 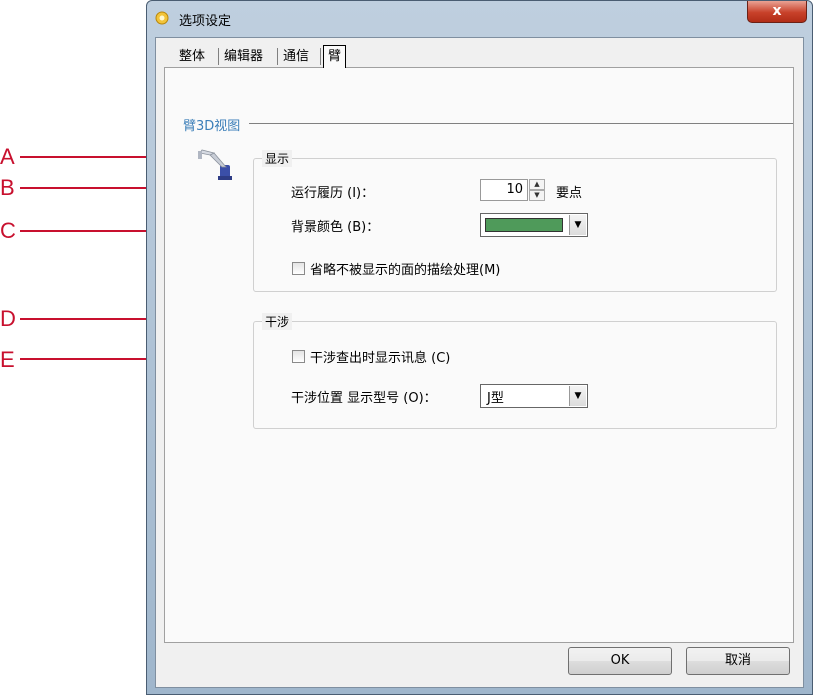 I want to click on cancel-button: 取消, so click(x=738, y=661).